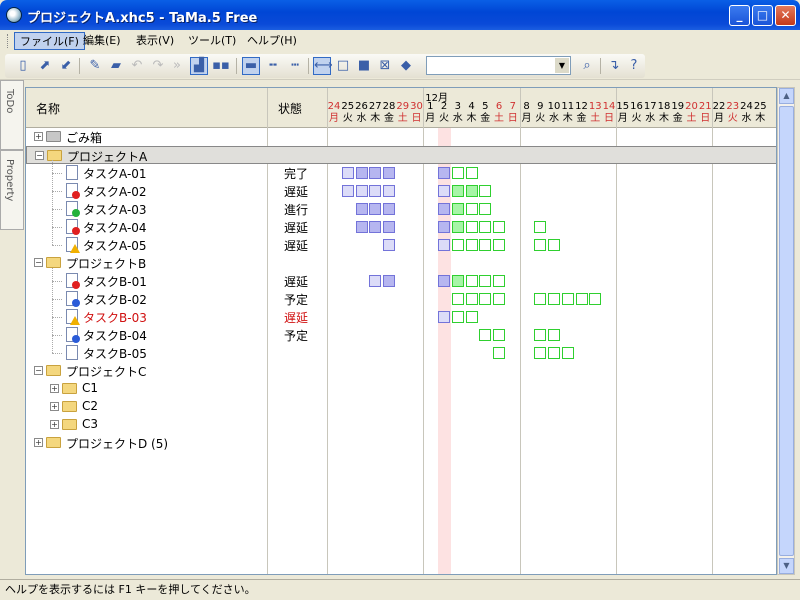  I want to click on folder-row: − プロジェクトC, so click(401, 371).